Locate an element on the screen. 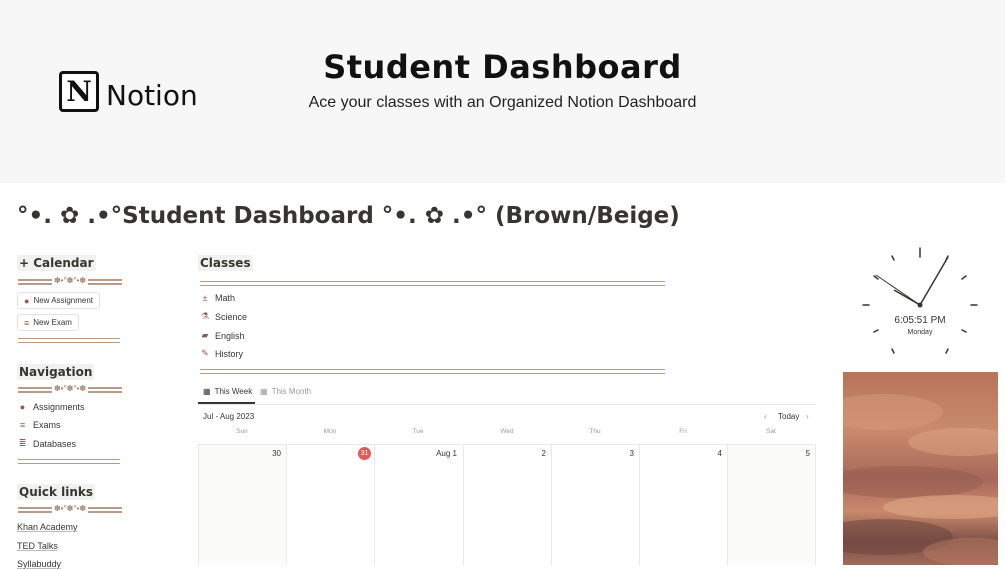  grid-border is located at coordinates (815, 504).